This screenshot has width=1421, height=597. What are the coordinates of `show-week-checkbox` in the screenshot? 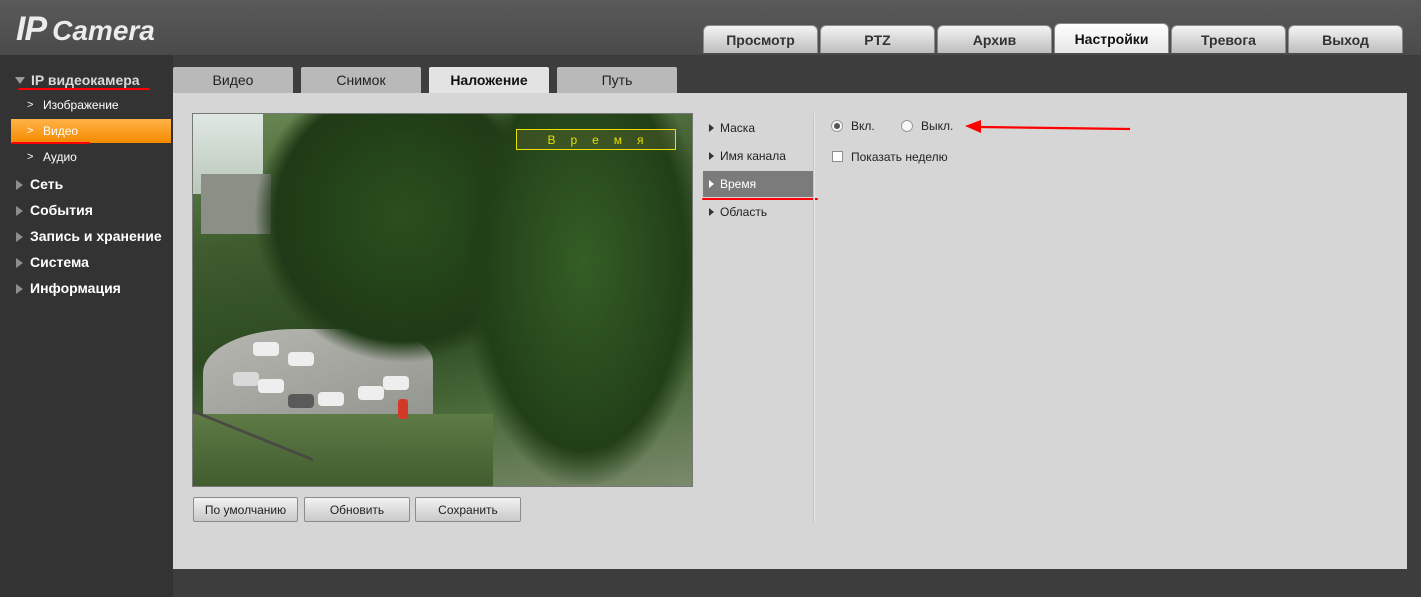 It's located at (837, 156).